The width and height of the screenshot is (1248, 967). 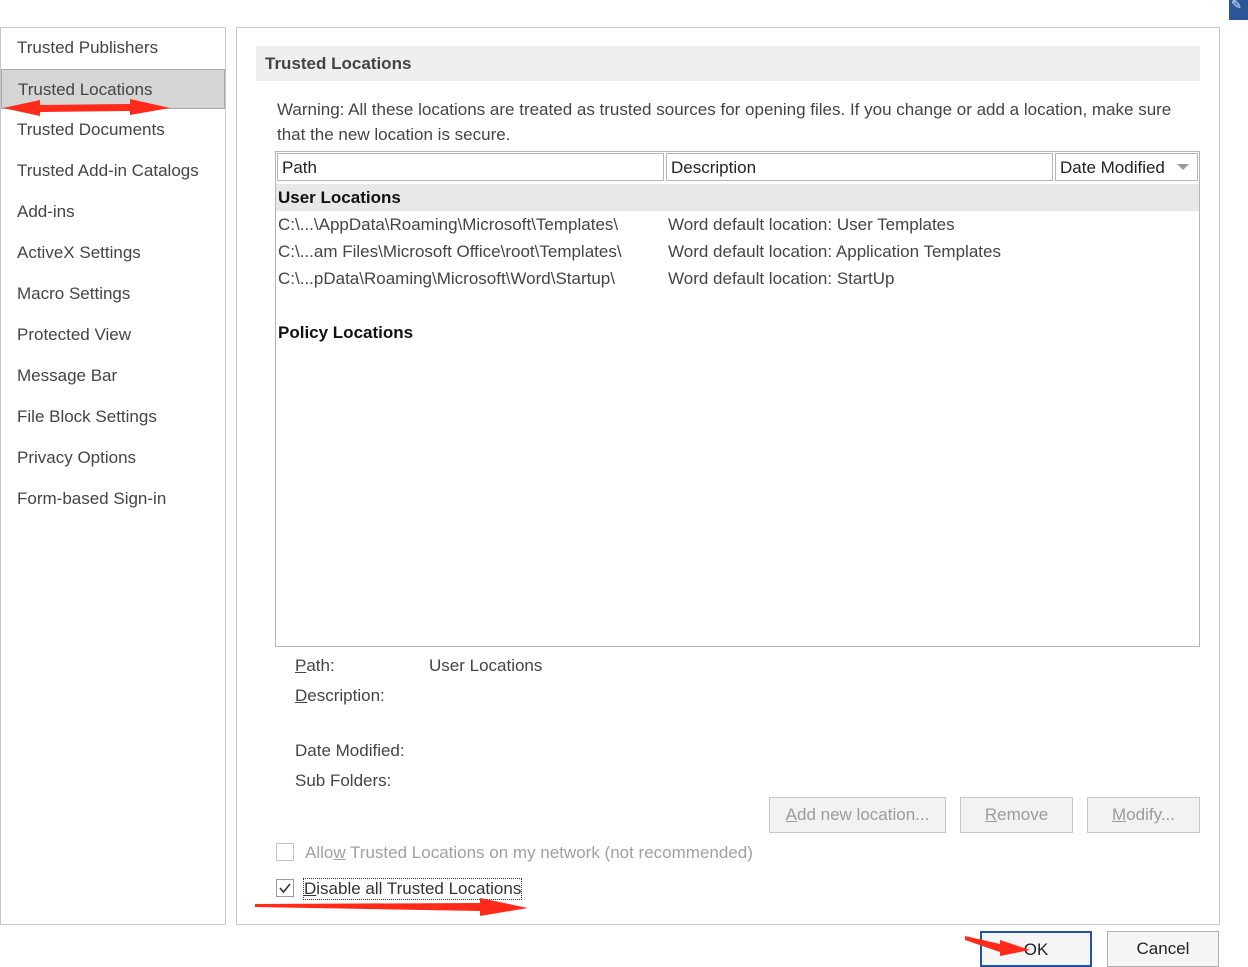 What do you see at coordinates (781, 278) in the screenshot?
I see `row-description: Word default location: StartUp` at bounding box center [781, 278].